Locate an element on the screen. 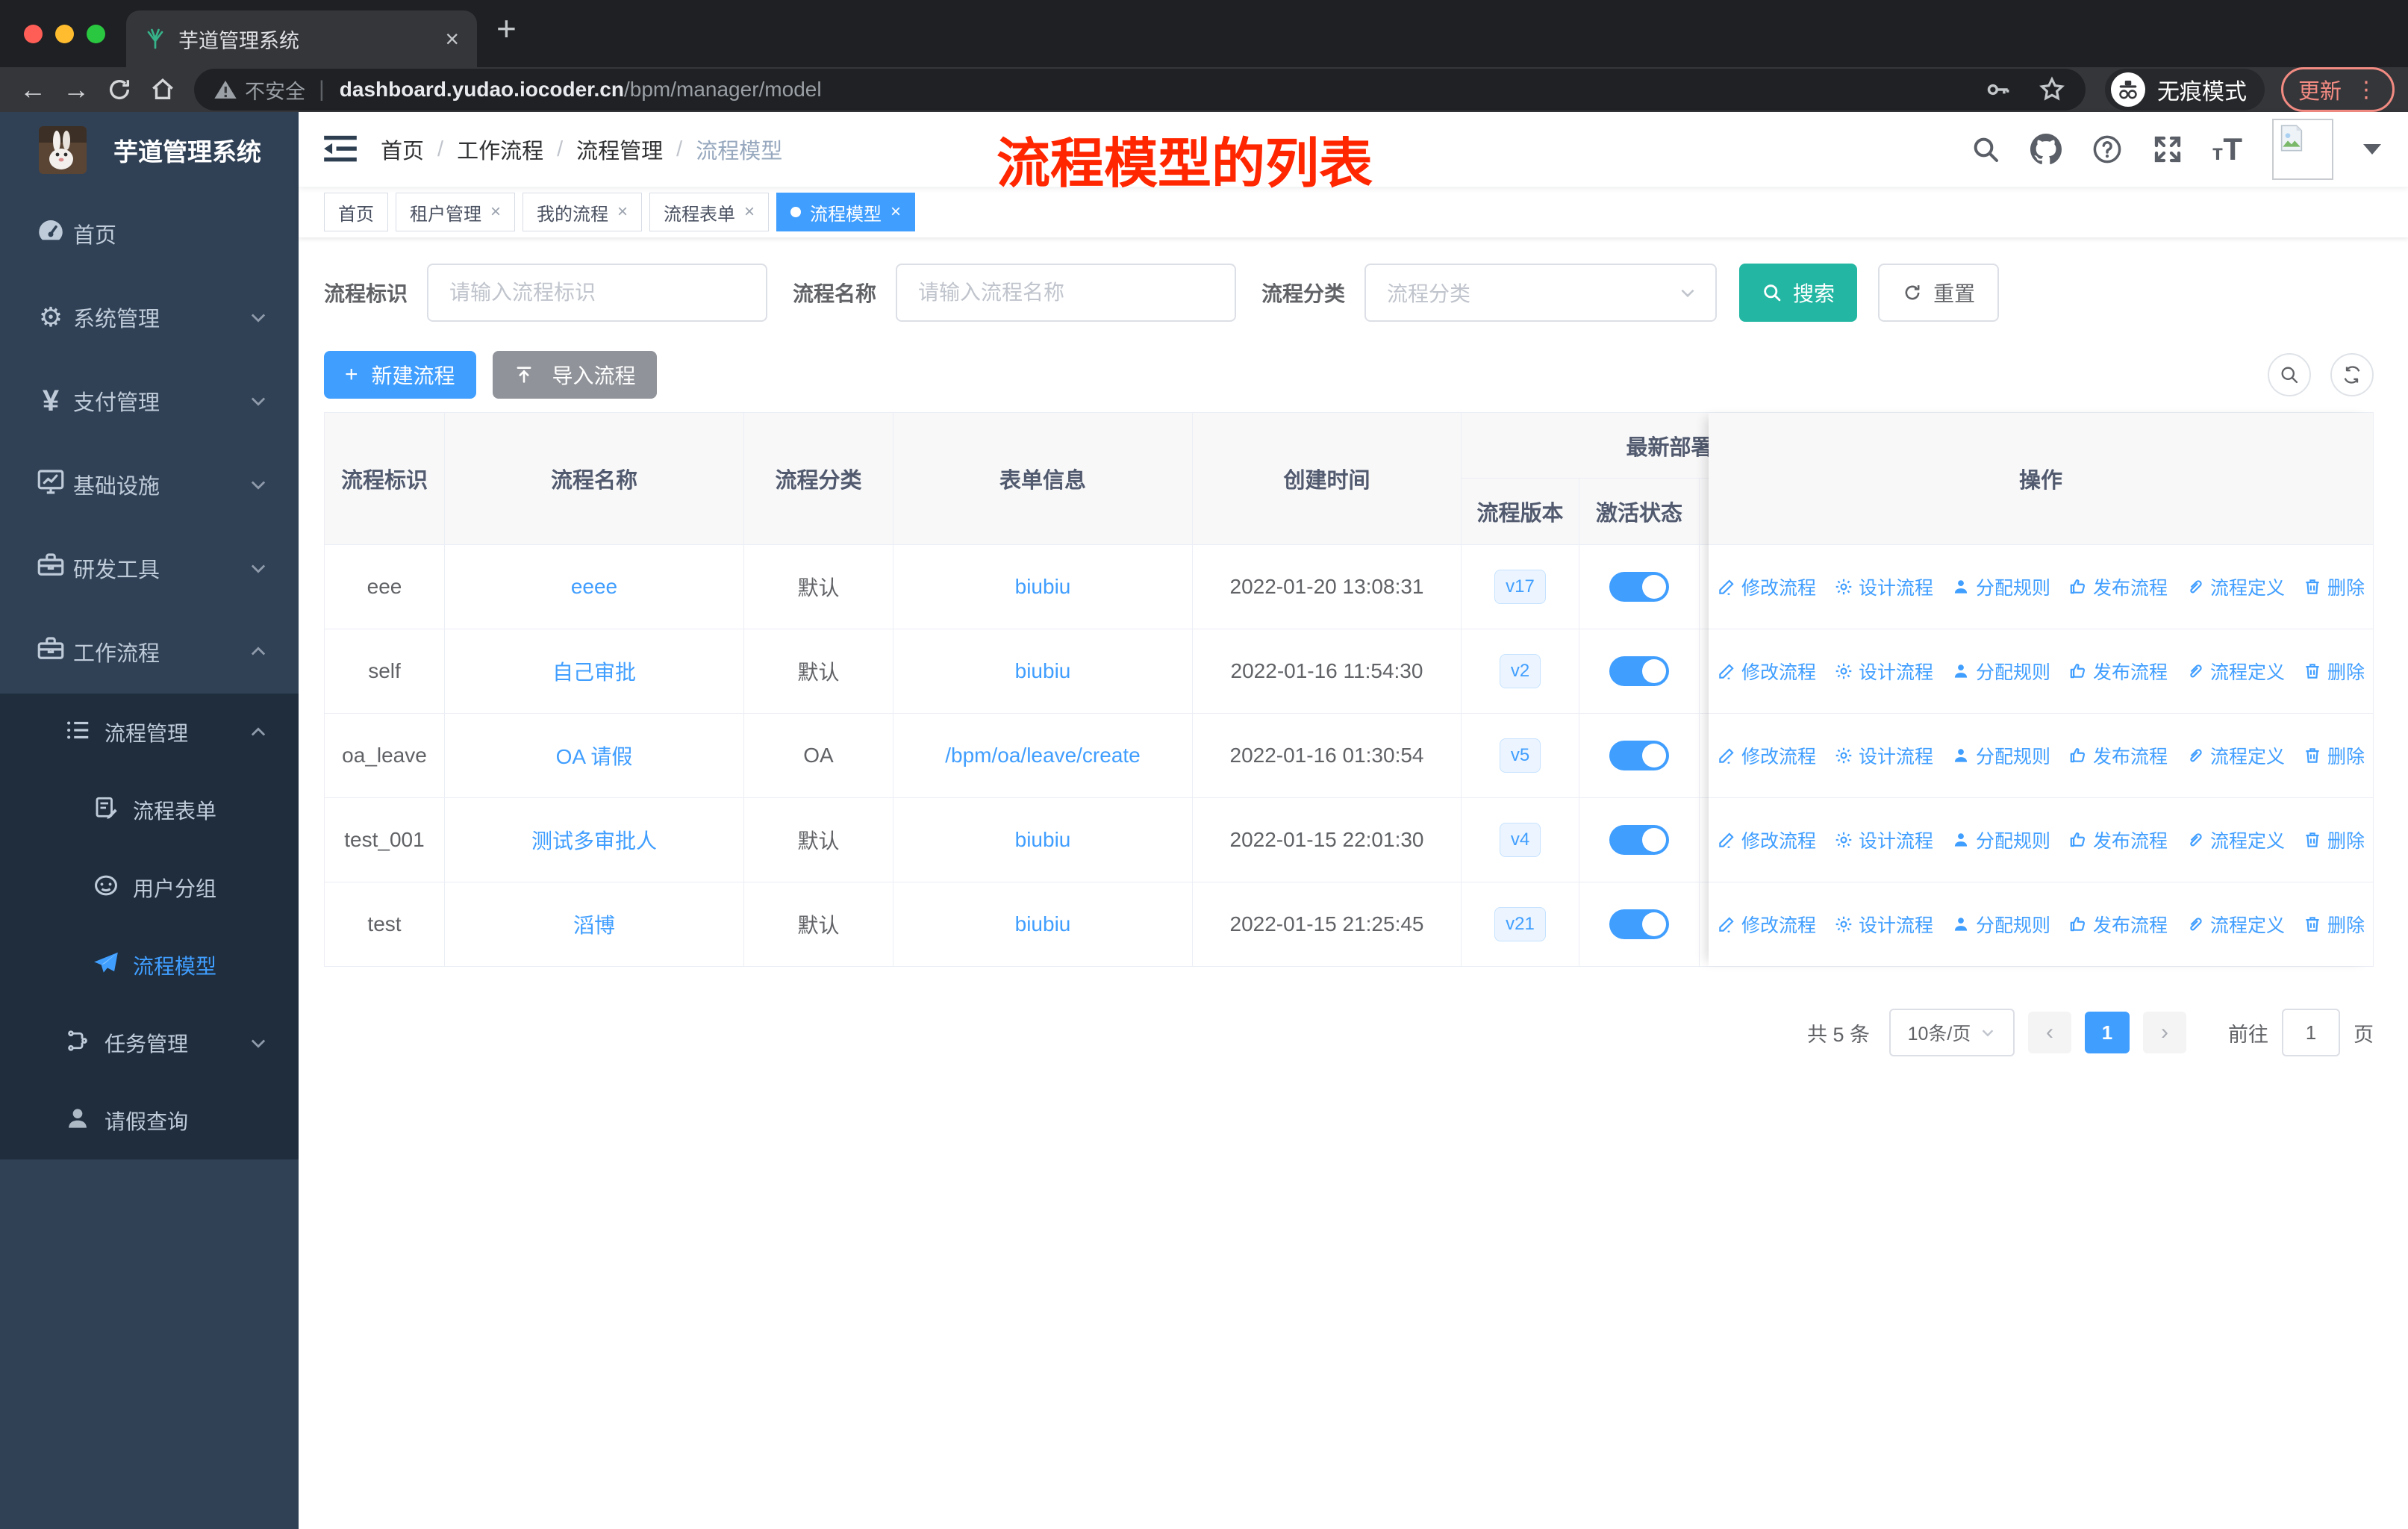 The height and width of the screenshot is (1529, 2408). import-process-button: 导入流程 is located at coordinates (574, 375).